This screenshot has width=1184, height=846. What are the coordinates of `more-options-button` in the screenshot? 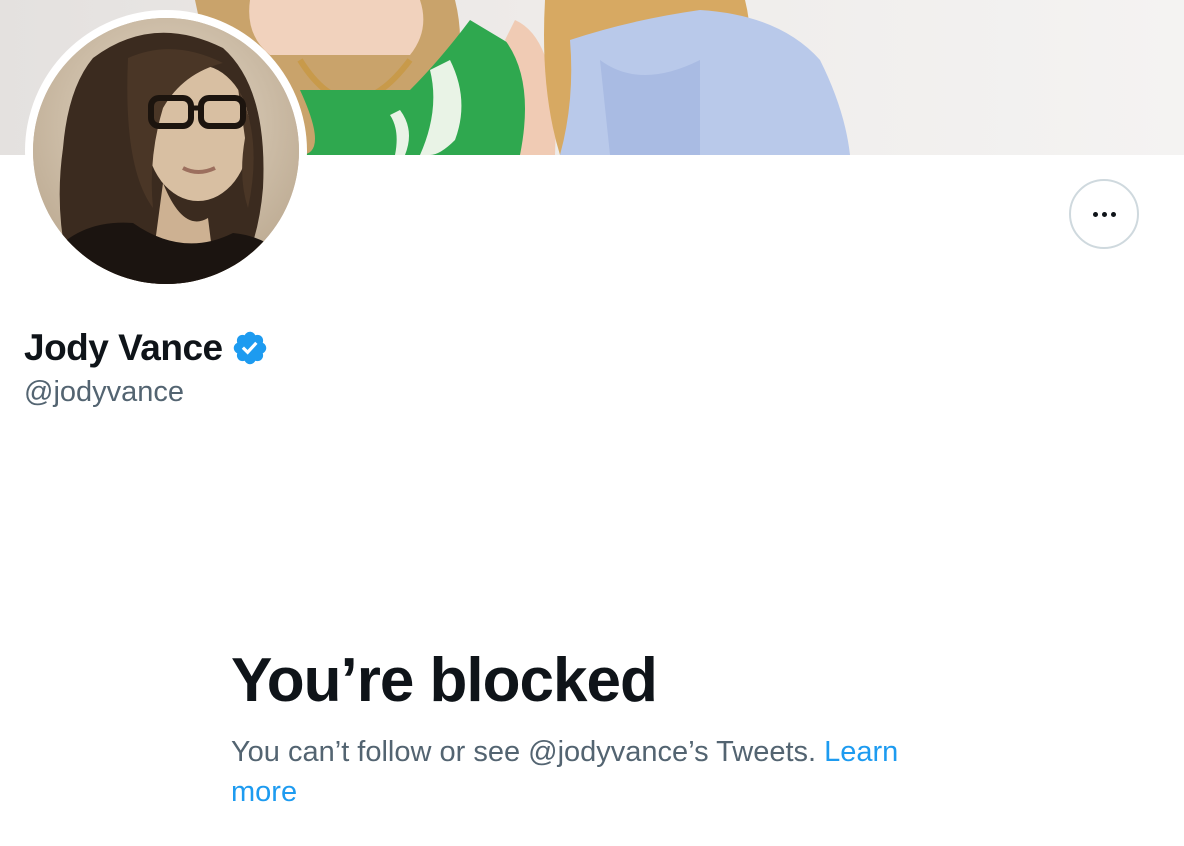 It's located at (1104, 214).